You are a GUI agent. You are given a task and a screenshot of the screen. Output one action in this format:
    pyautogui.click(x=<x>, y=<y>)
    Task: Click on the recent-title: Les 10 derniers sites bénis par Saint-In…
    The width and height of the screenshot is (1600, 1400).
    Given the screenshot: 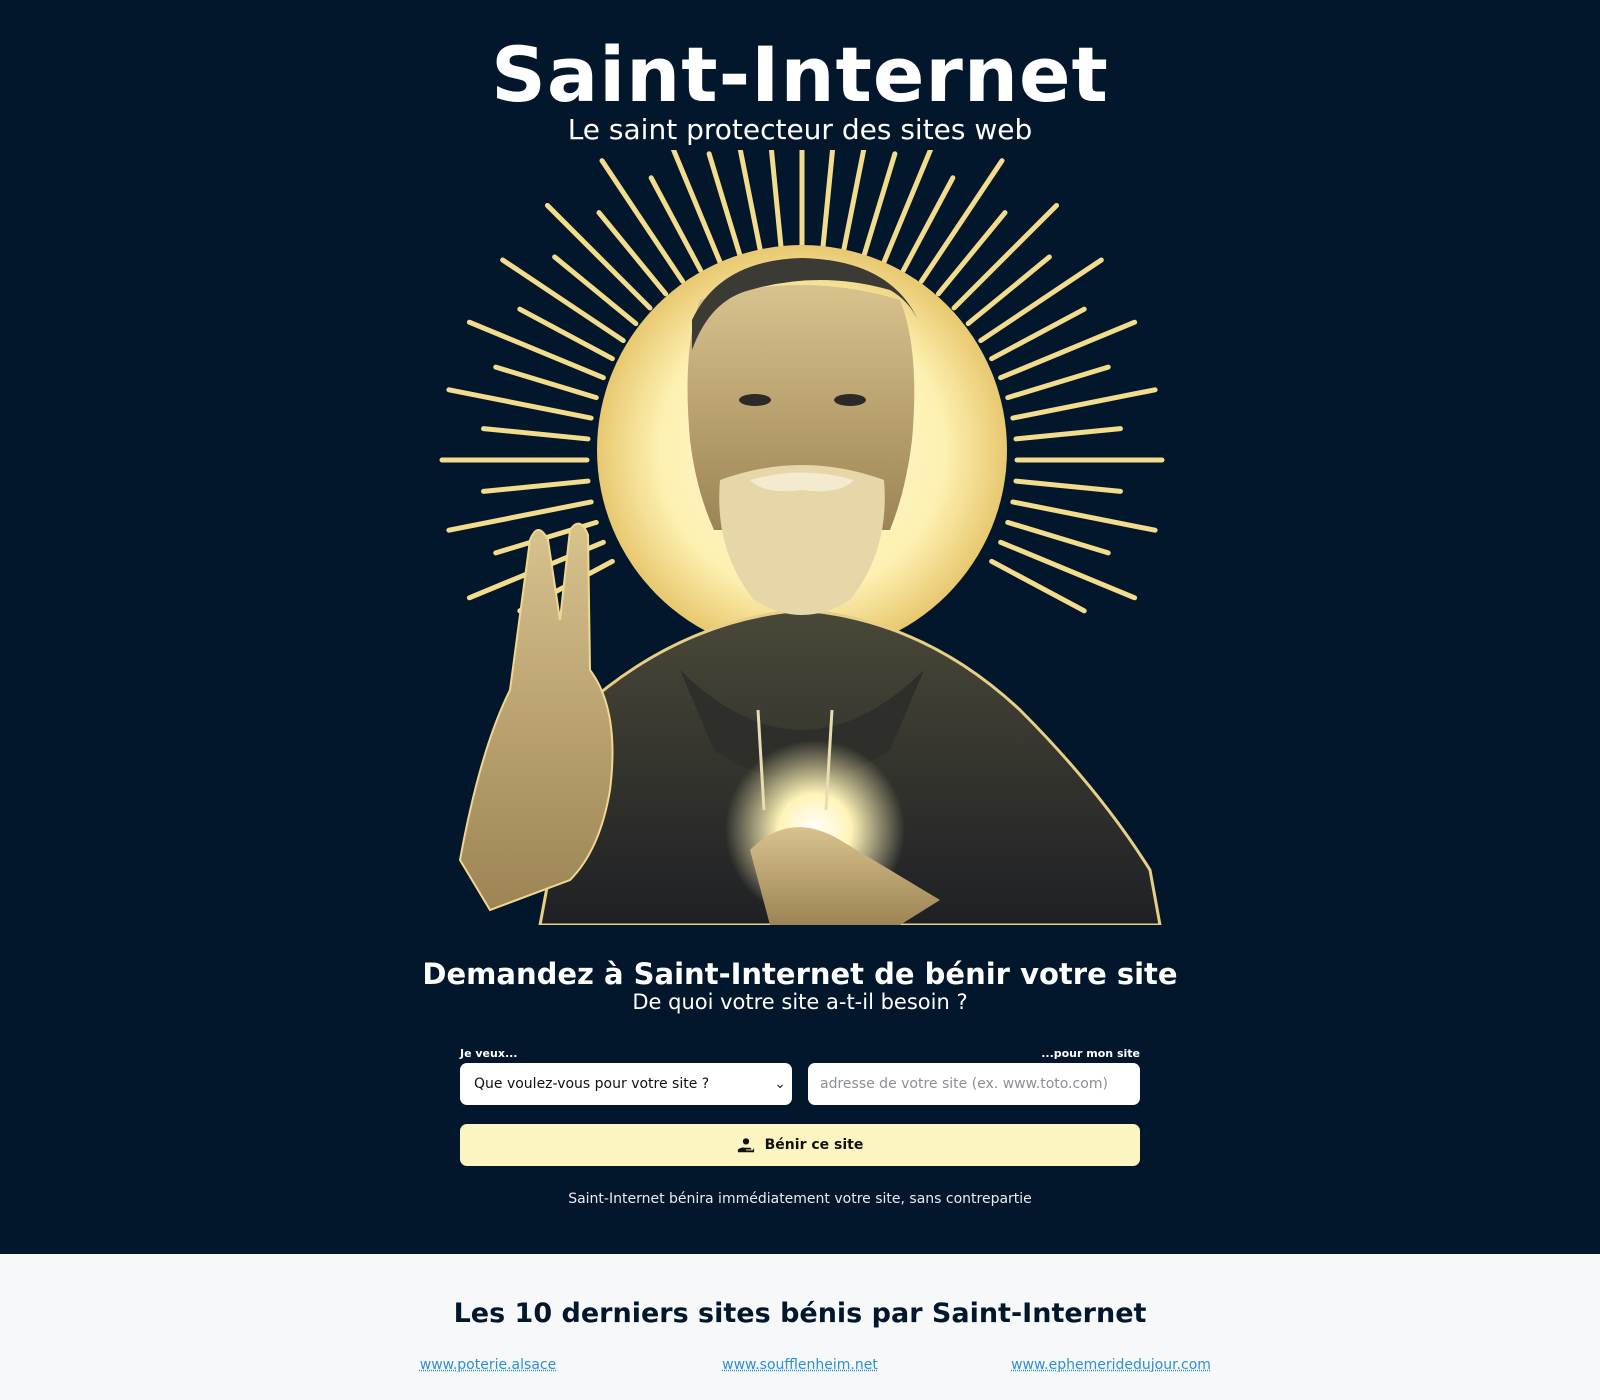 What is the action you would take?
    pyautogui.click(x=800, y=1313)
    